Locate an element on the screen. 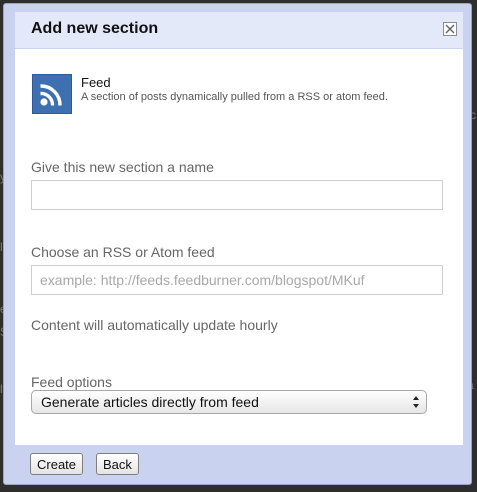 This screenshot has height=492, width=477. section-name-label: Give this new section a name is located at coordinates (122, 167).